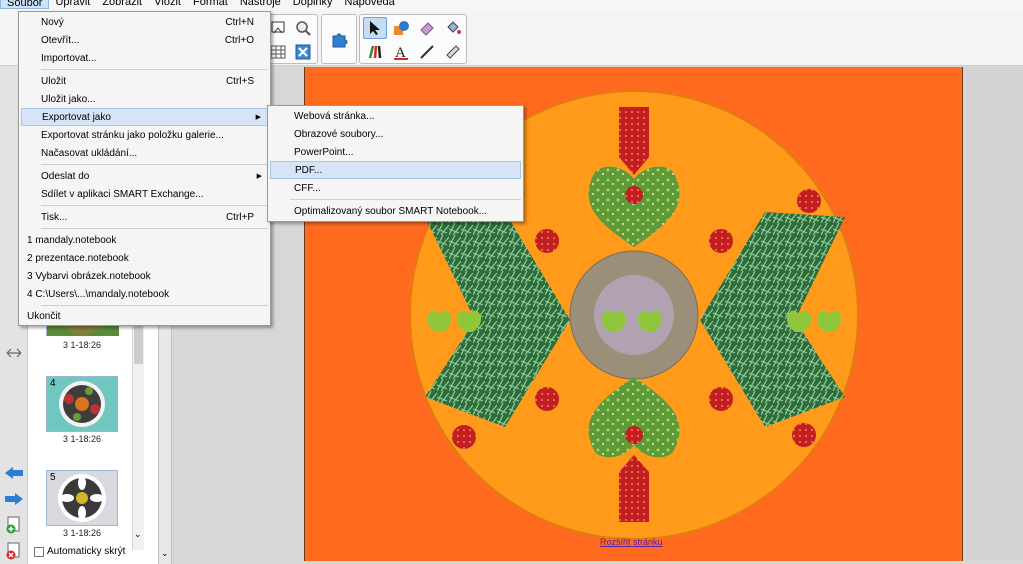 The height and width of the screenshot is (564, 1023). What do you see at coordinates (44, 316) in the screenshot?
I see `menu-item-label: Ukončit` at bounding box center [44, 316].